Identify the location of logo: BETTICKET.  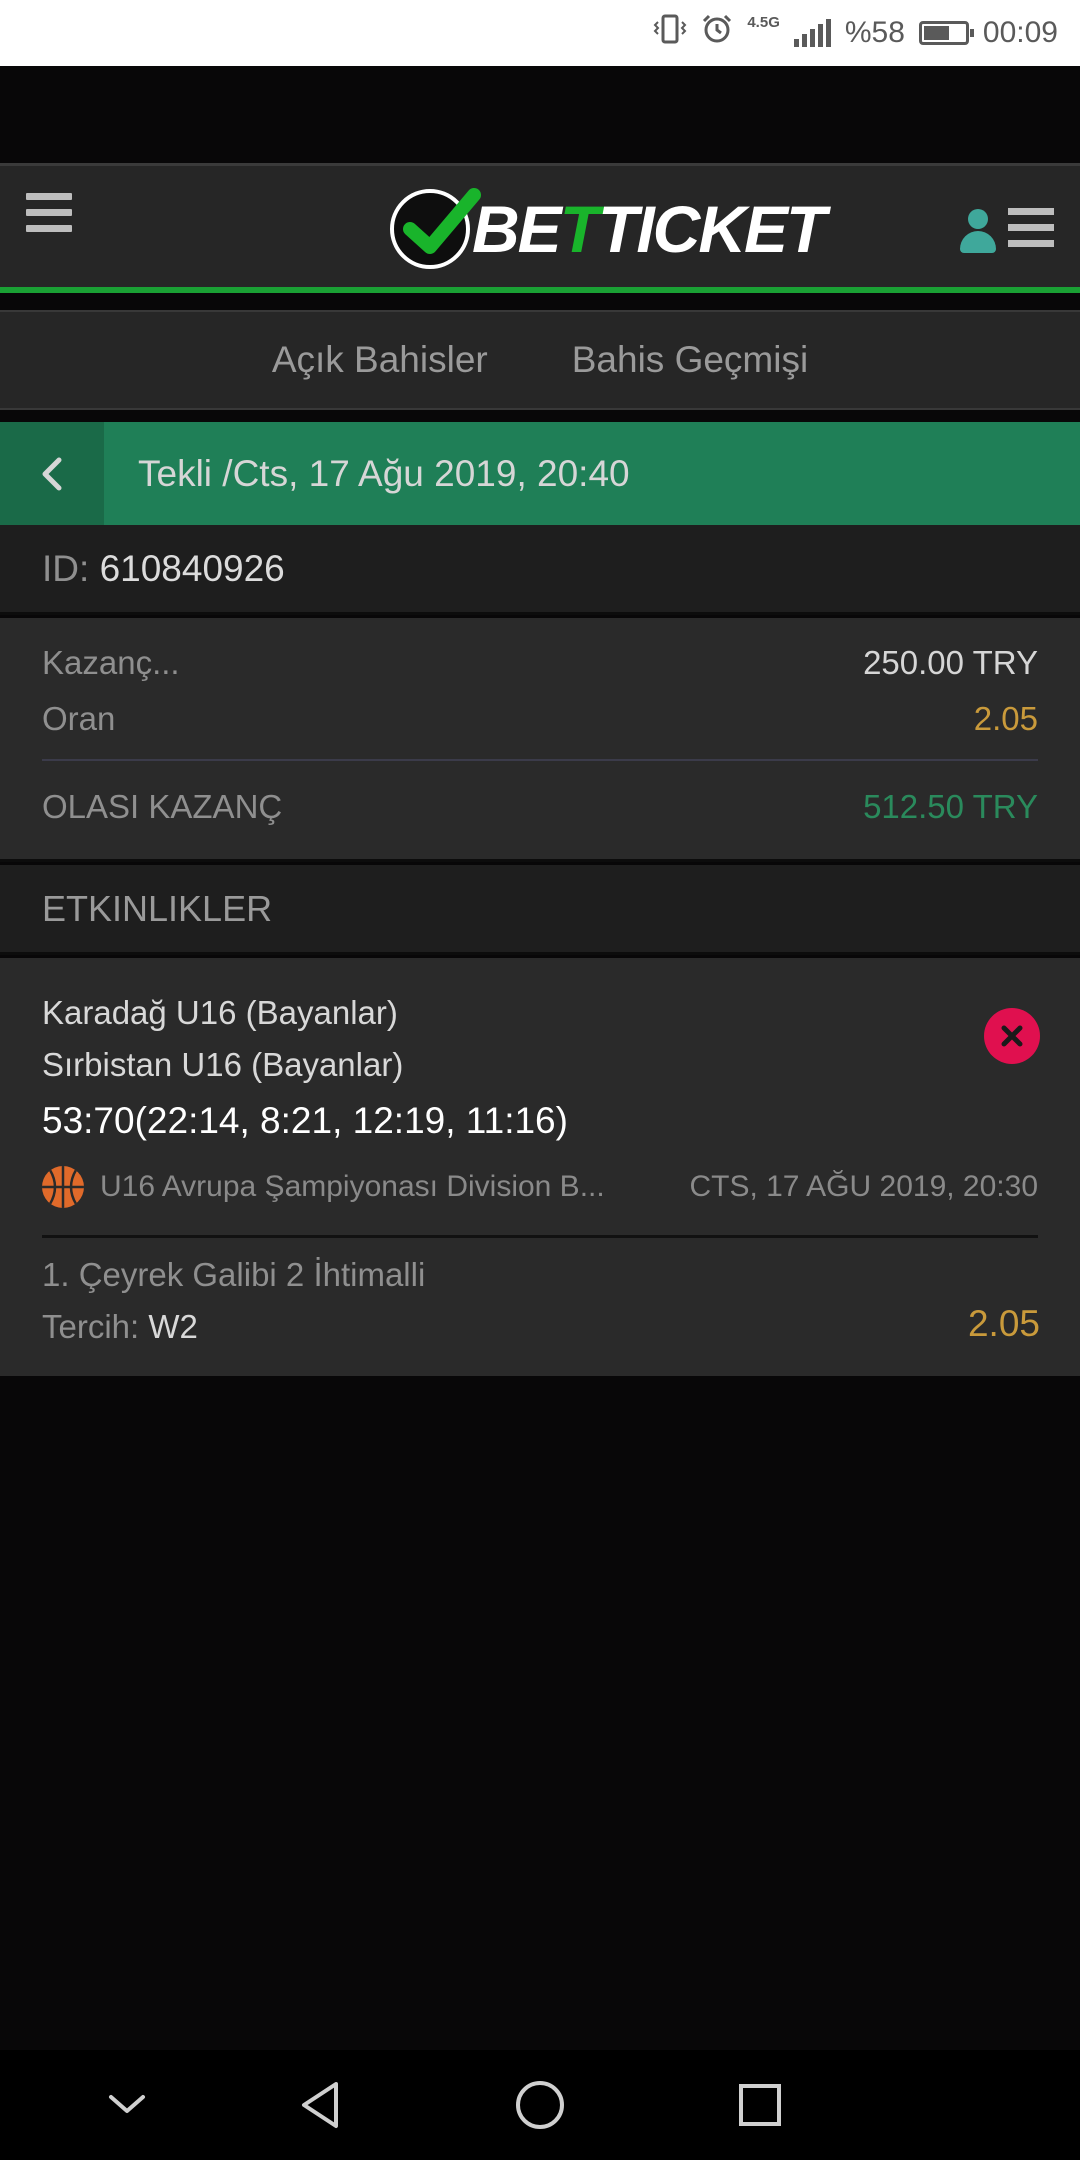
(608, 229).